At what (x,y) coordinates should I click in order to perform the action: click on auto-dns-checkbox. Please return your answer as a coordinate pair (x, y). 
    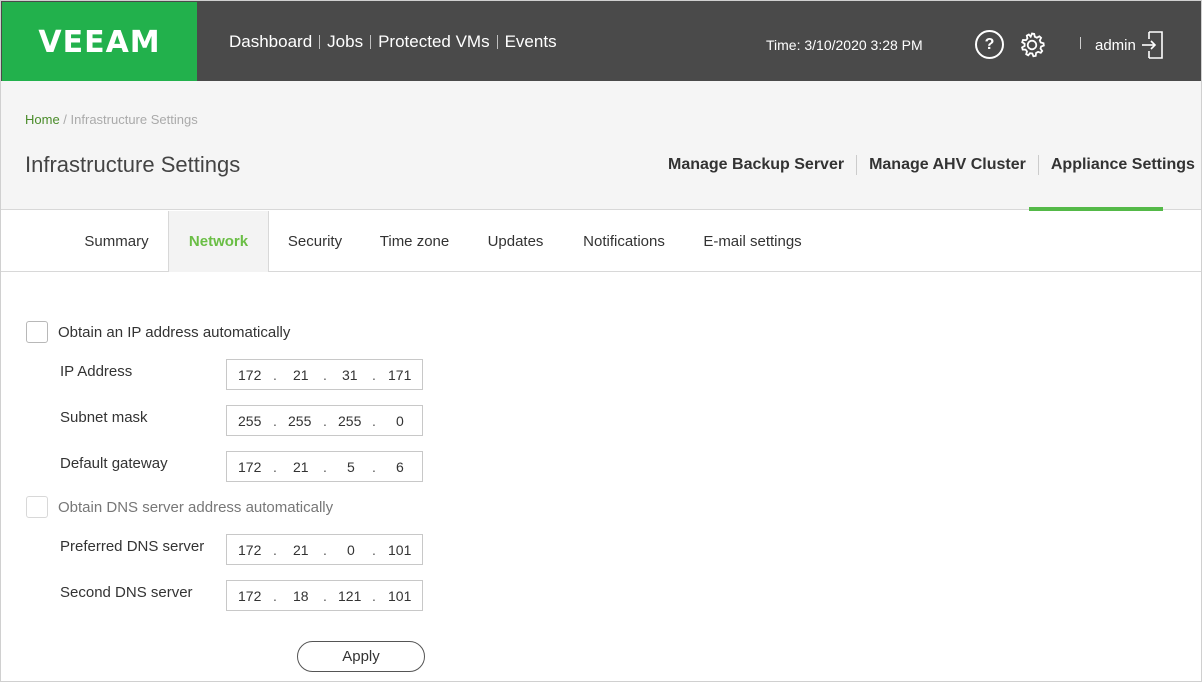
    Looking at the image, I should click on (37, 507).